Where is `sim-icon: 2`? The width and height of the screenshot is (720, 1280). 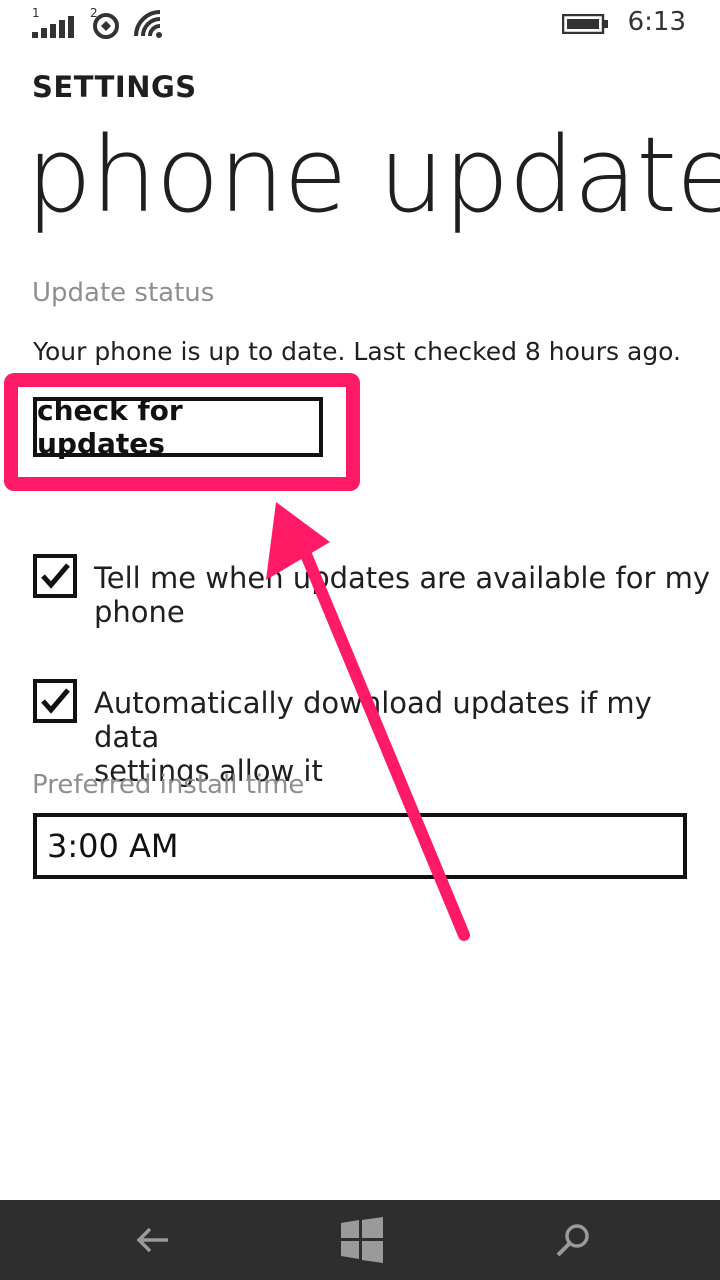
sim-icon: 2 is located at coordinates (105, 22).